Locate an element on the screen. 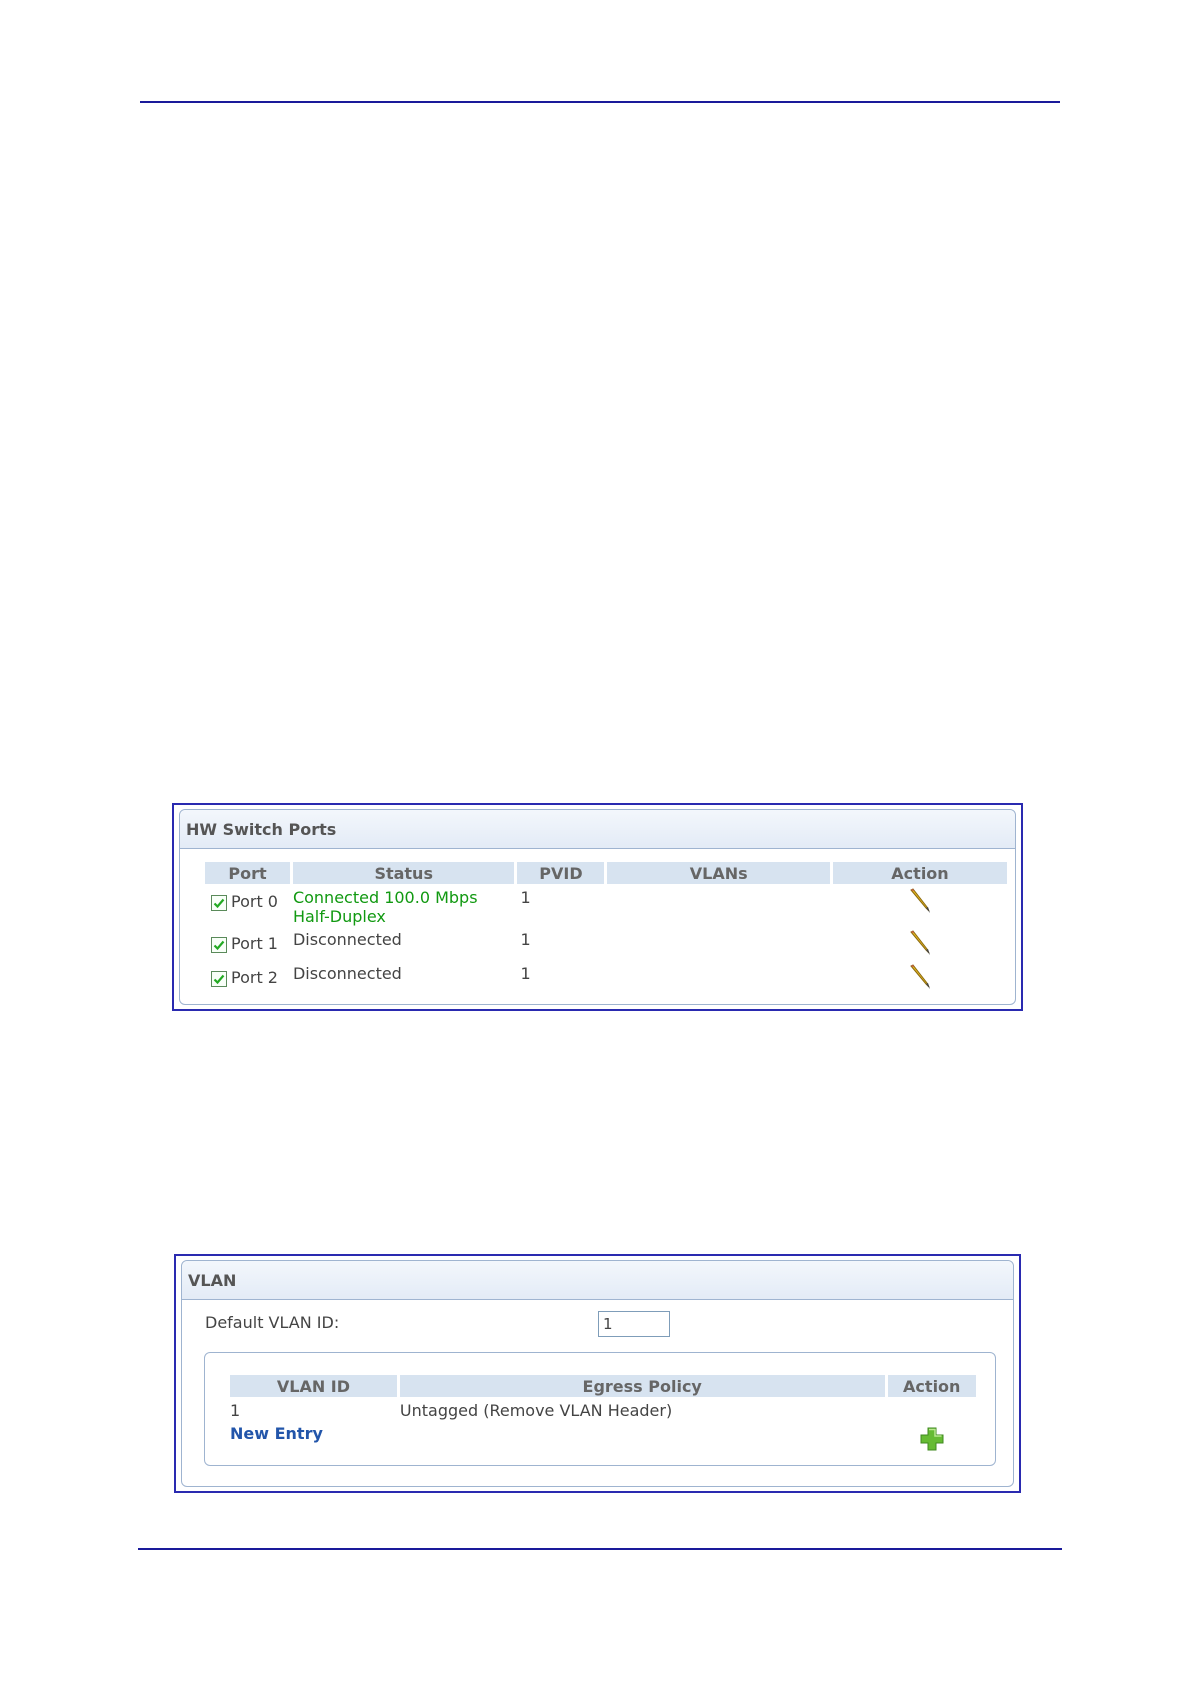  column-header-port: Port is located at coordinates (247, 873).